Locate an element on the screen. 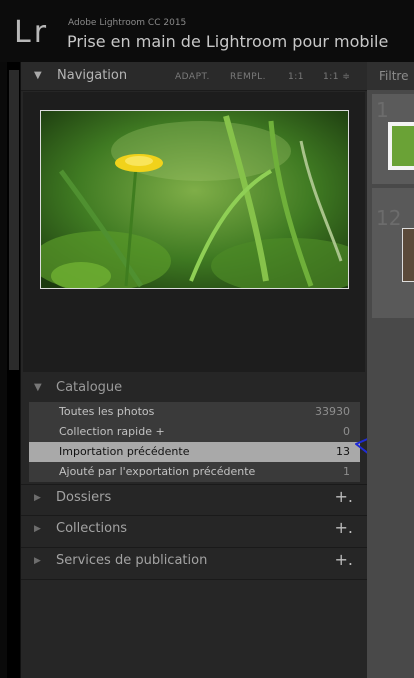  thumbnail-number: 12 is located at coordinates (389, 218).